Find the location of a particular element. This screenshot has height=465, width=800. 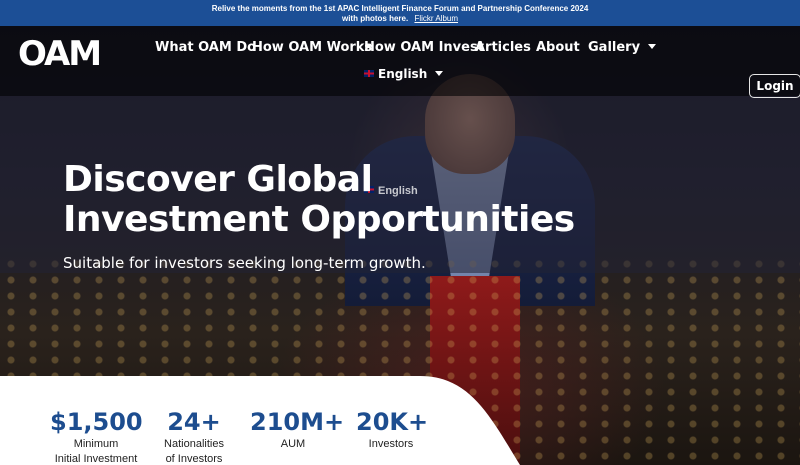

stat-nationalities: 24+ Nationalities of Investors is located at coordinates (194, 436).